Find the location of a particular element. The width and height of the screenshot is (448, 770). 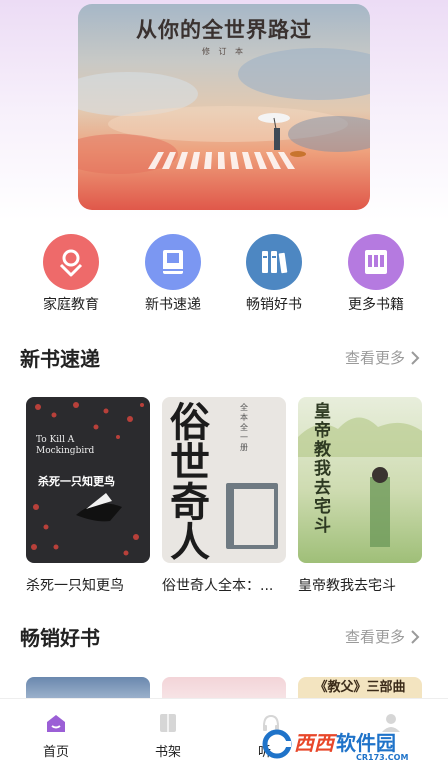

more-books-icon is located at coordinates (376, 262).